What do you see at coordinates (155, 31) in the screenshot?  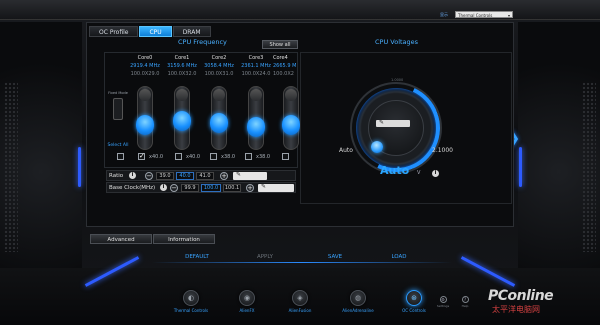 I see `tab-cpu: CPU` at bounding box center [155, 31].